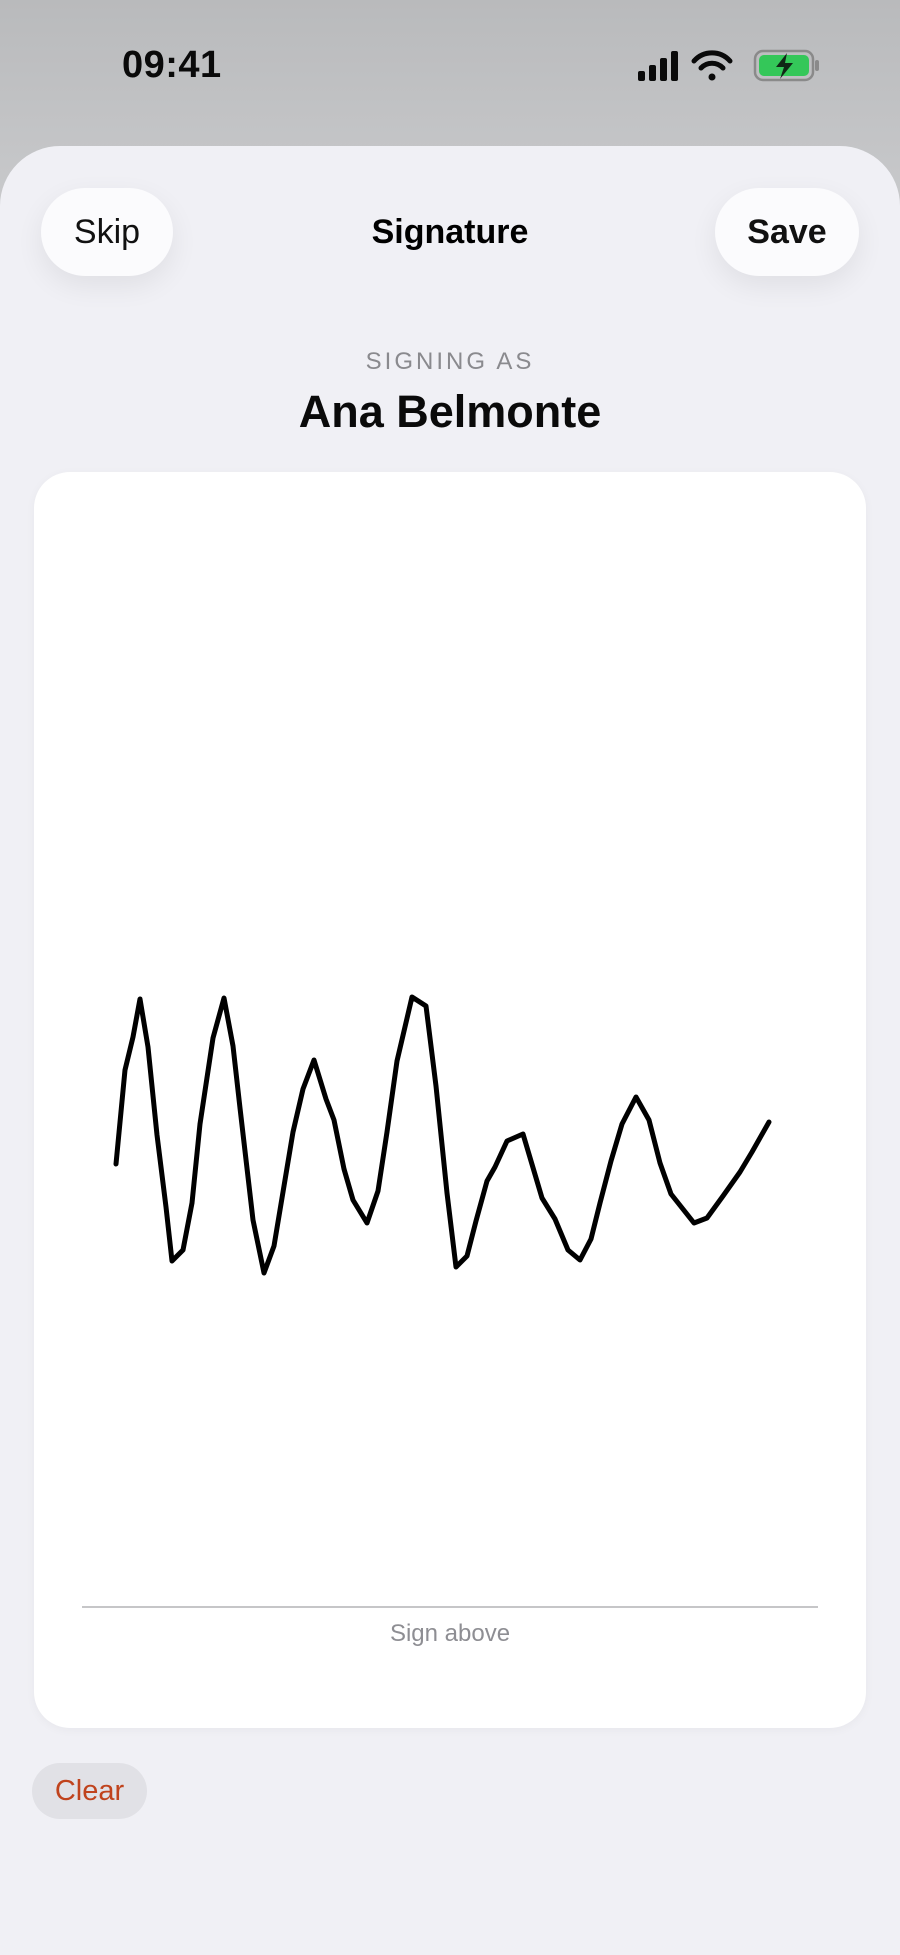 The width and height of the screenshot is (900, 1955). Describe the element at coordinates (787, 232) in the screenshot. I see `save-button: Save` at that location.